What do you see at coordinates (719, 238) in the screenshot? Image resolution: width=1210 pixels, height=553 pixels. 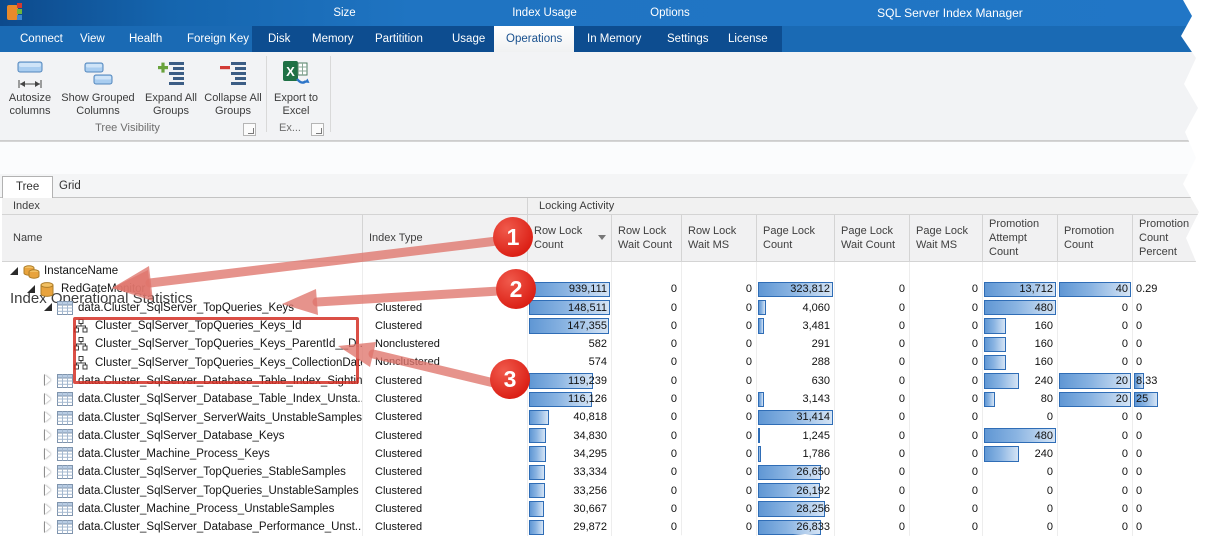 I see `column-header-row-lock-wait-ms: Row Lock Wait MS` at bounding box center [719, 238].